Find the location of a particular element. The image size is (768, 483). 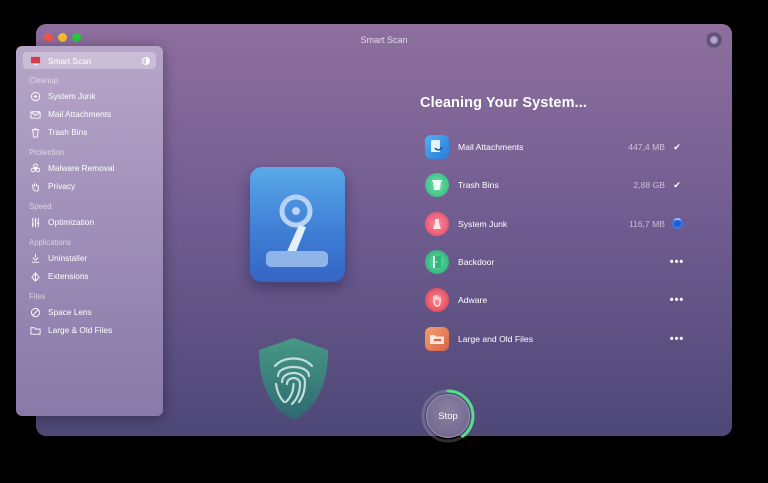

sidebar-section-applications: Applications is located at coordinates (50, 242).